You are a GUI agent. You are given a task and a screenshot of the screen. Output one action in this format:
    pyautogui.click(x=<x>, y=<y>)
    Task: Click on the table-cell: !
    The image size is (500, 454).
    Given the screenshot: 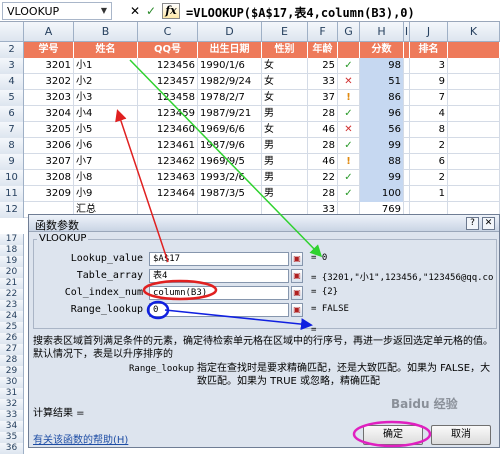 What is the action you would take?
    pyautogui.click(x=349, y=162)
    